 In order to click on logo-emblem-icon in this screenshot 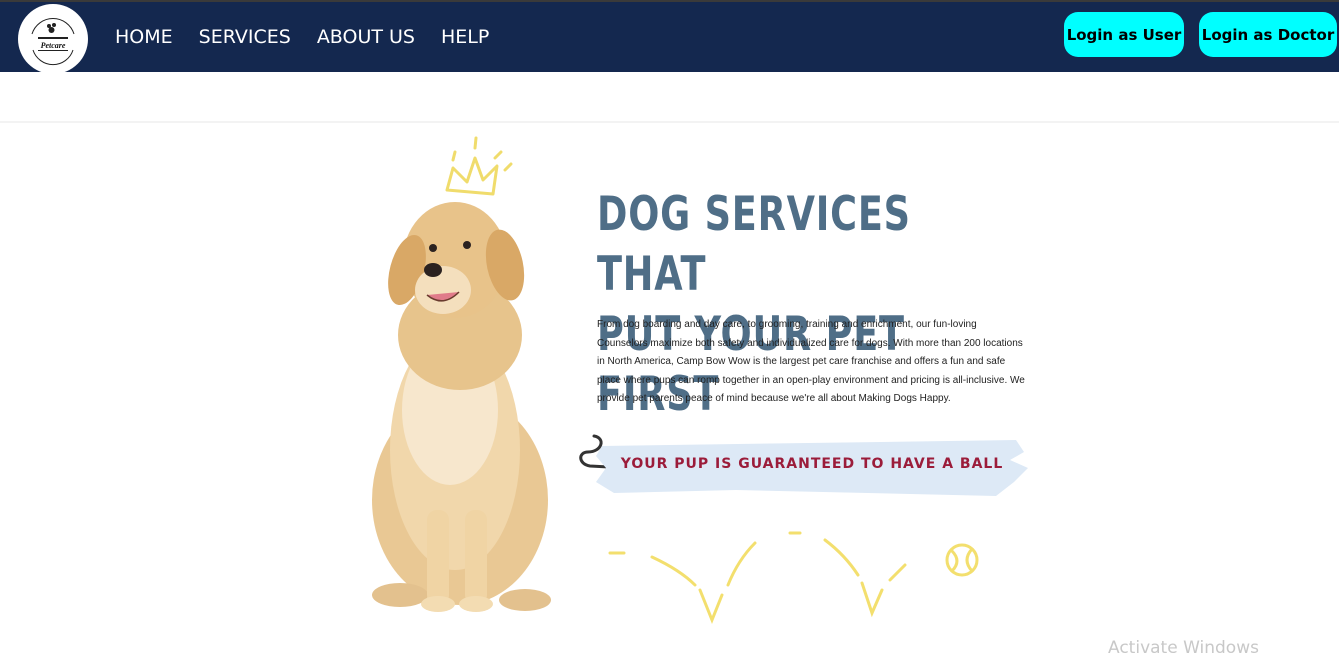, I will do `click(53, 42)`.